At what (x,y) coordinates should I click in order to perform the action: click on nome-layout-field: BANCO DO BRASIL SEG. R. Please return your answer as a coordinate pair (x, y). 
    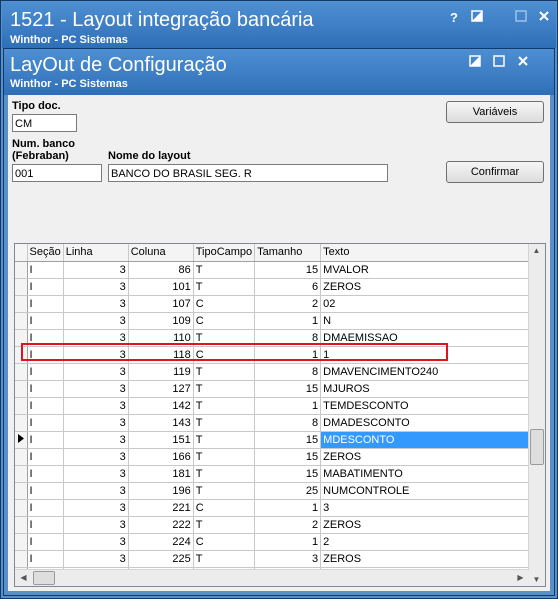
    Looking at the image, I should click on (248, 173).